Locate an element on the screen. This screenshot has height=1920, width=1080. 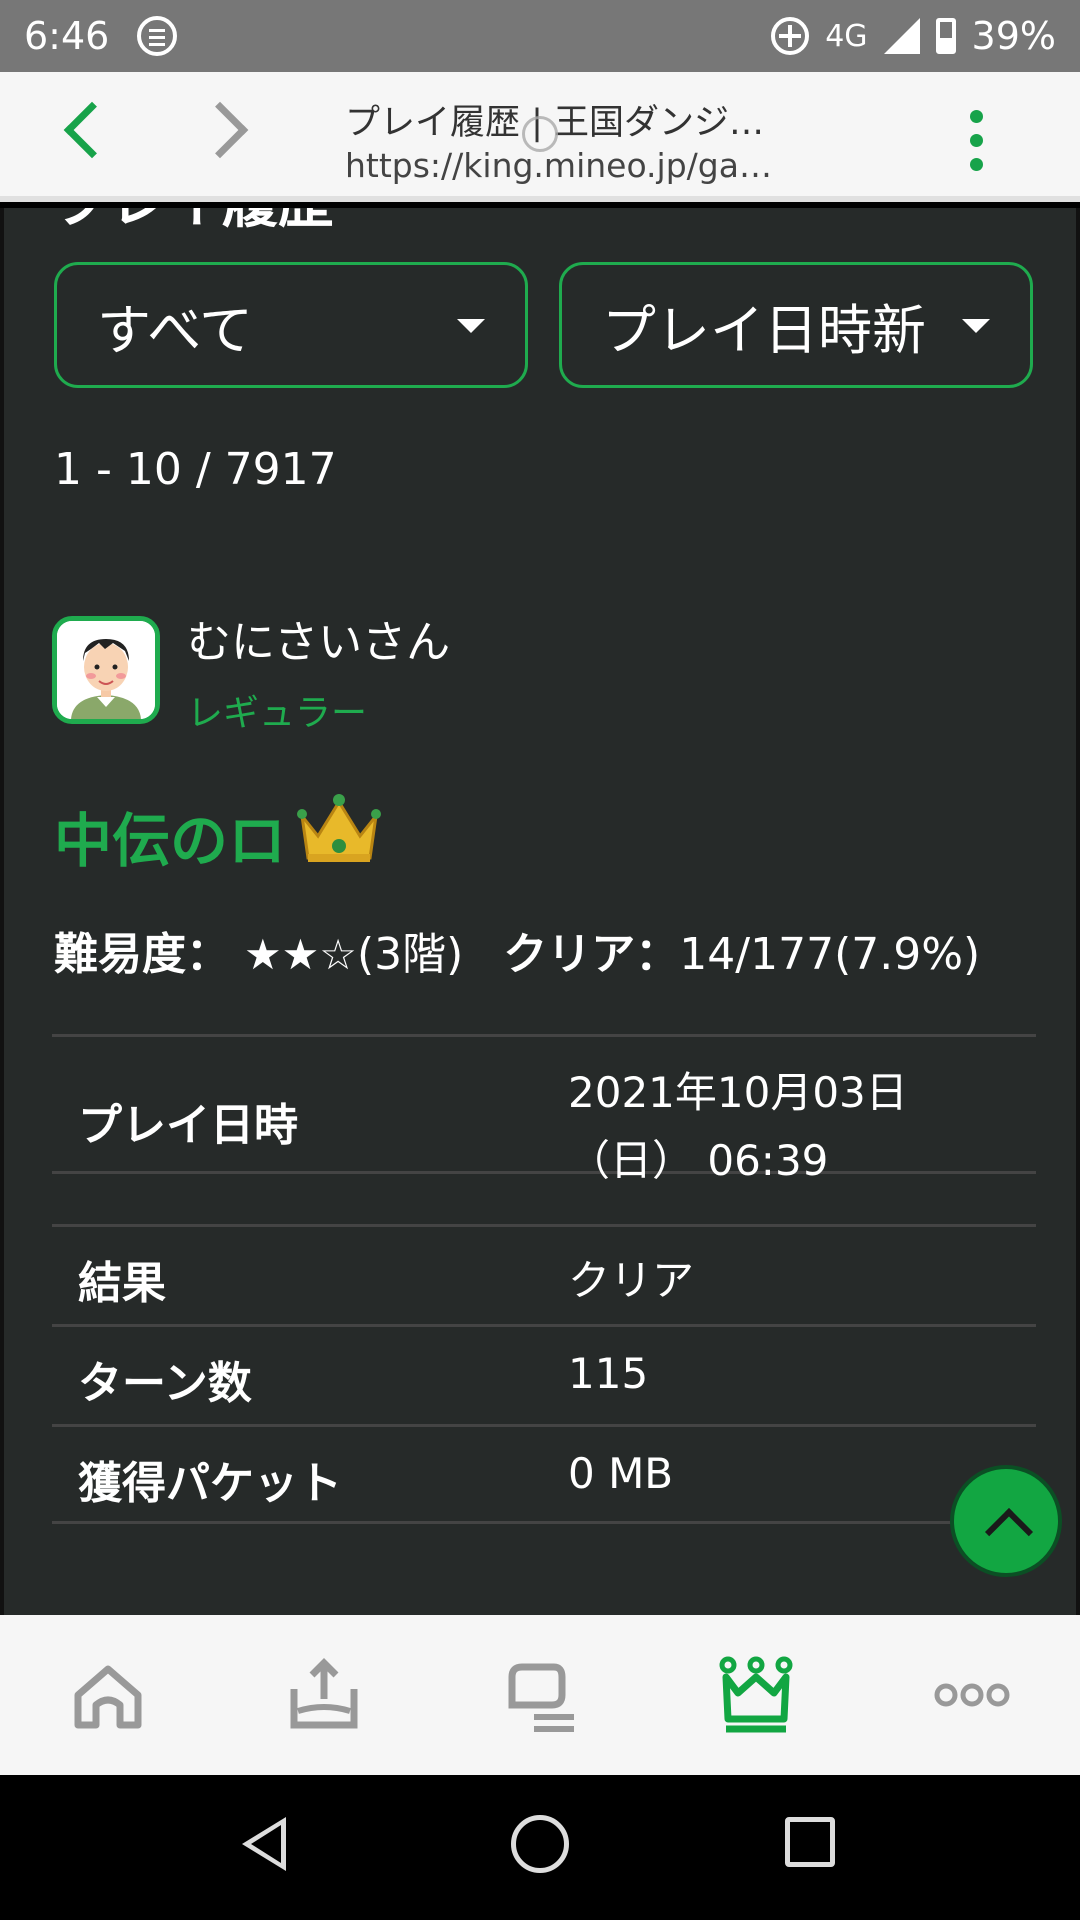
user-name: むにさいさん is located at coordinates (318, 638).